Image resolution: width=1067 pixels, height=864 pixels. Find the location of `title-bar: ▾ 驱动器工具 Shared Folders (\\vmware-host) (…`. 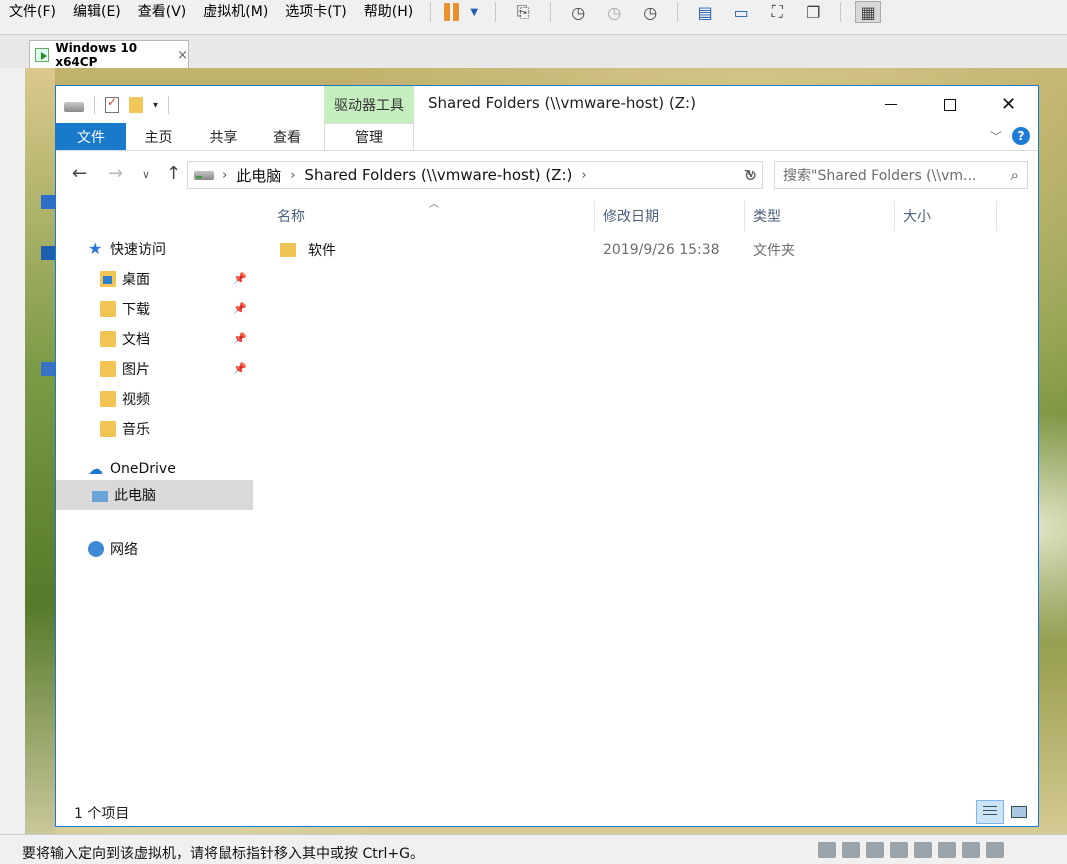

title-bar: ▾ 驱动器工具 Shared Folders (\\vmware-host) (… is located at coordinates (547, 104).